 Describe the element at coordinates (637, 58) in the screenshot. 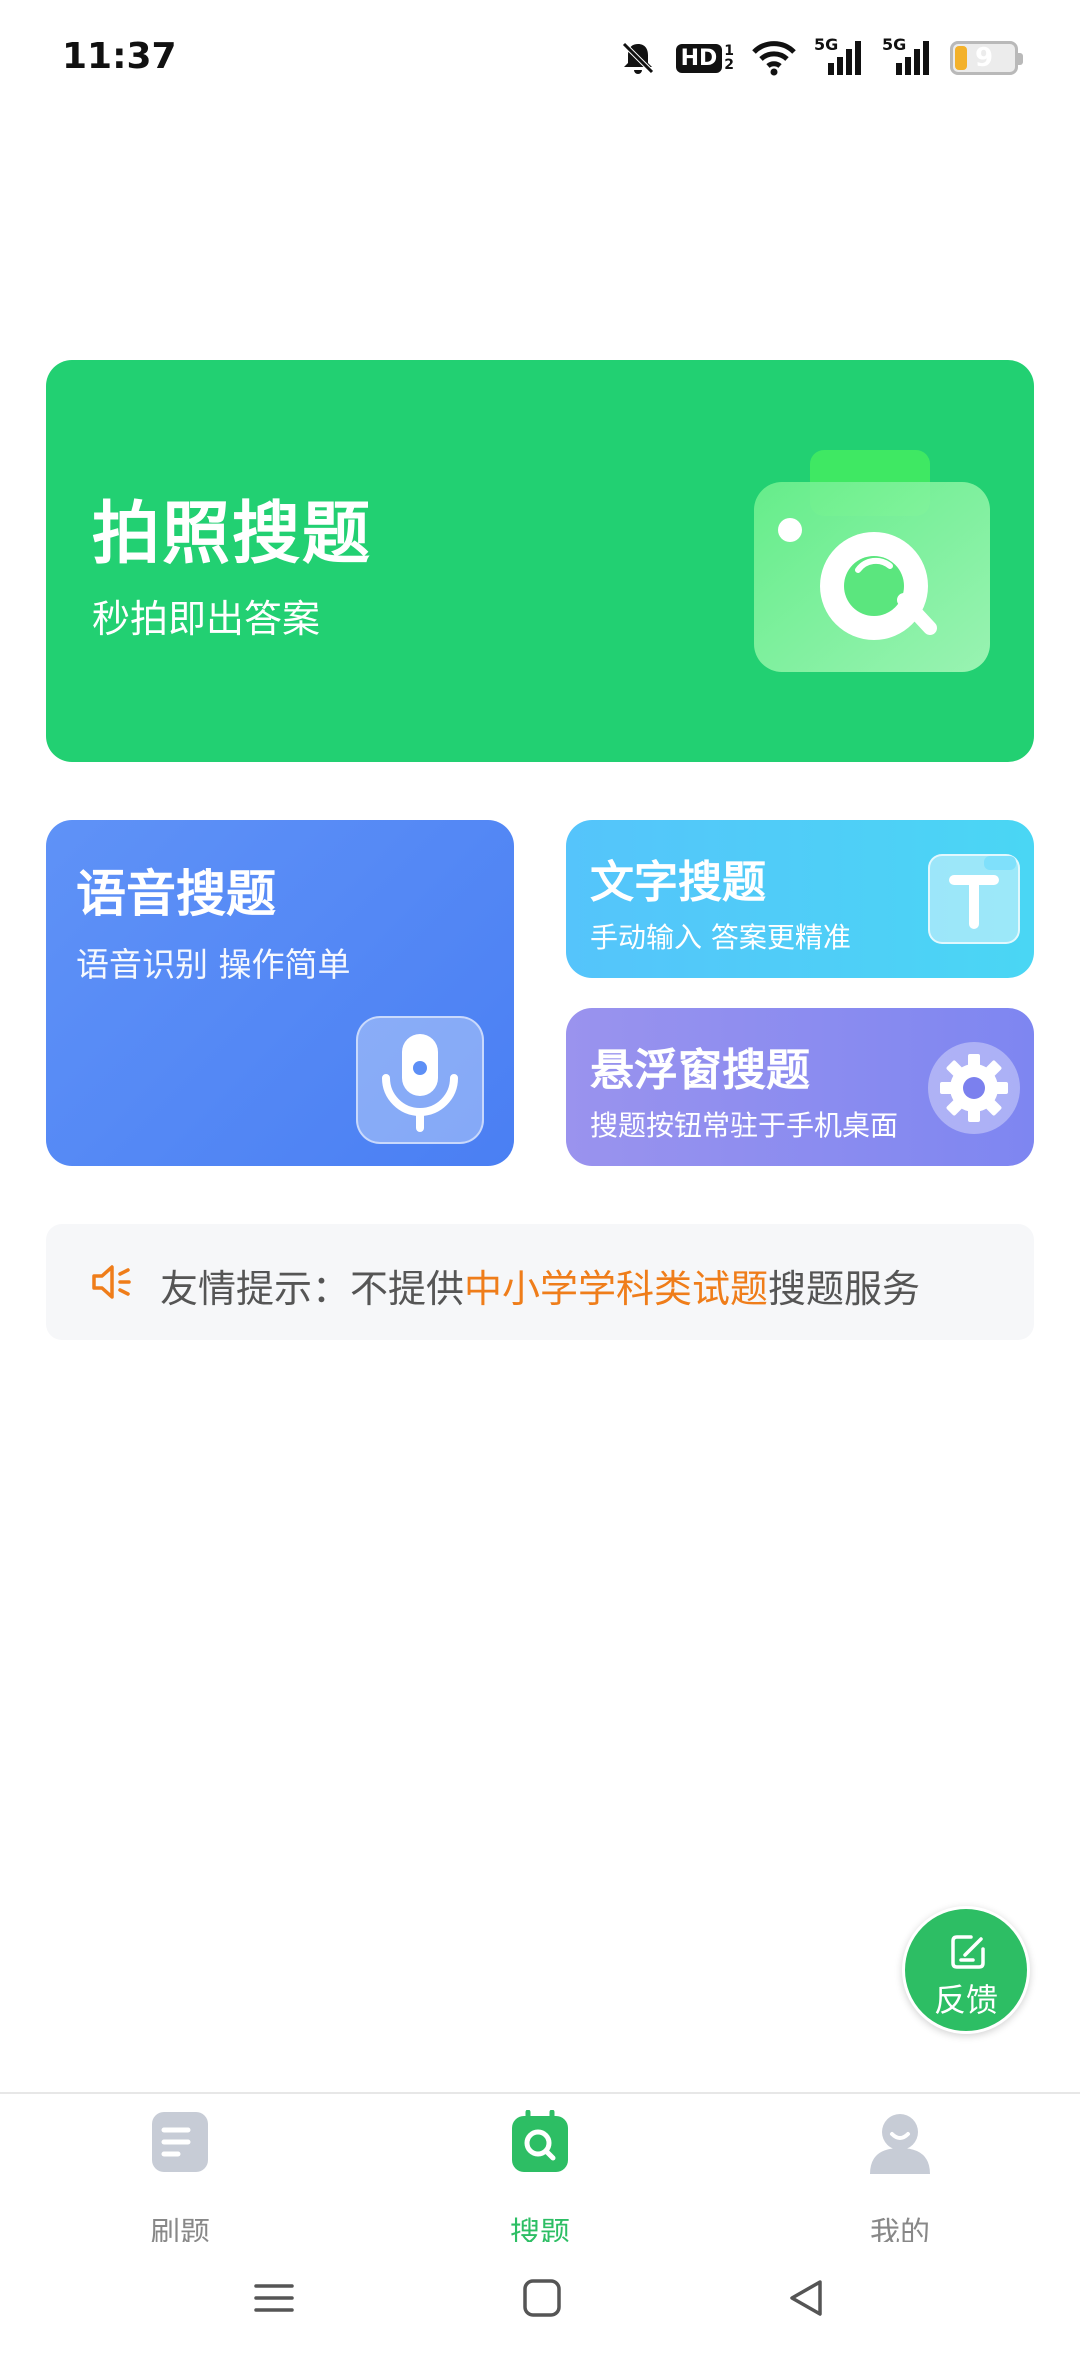

I see `bell-off-icon` at that location.